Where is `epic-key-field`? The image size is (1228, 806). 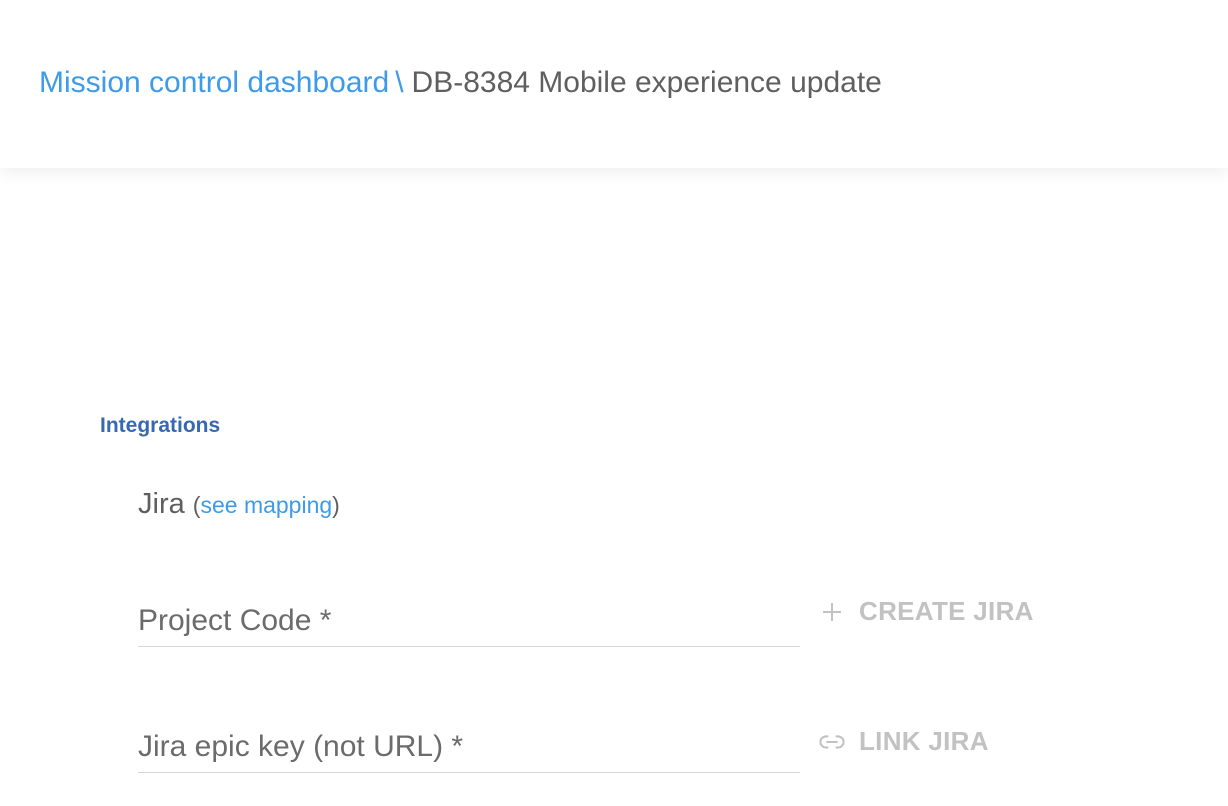
epic-key-field is located at coordinates (469, 747).